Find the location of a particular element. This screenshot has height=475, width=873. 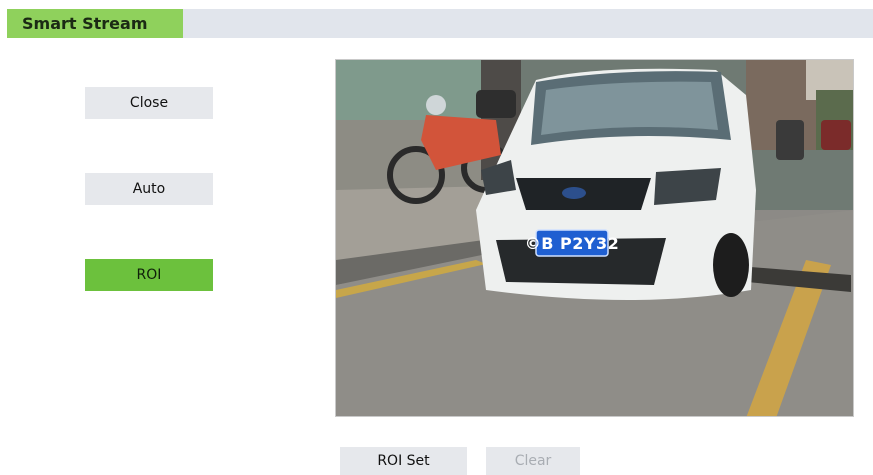

close-button: Close is located at coordinates (149, 103).